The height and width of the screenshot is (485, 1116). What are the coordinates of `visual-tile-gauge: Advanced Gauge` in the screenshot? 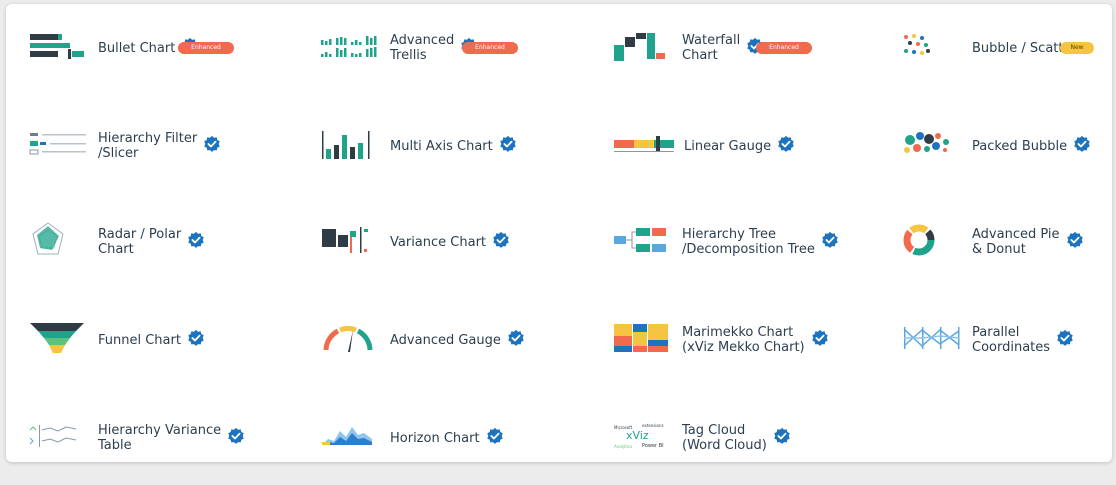 It's located at (422, 340).